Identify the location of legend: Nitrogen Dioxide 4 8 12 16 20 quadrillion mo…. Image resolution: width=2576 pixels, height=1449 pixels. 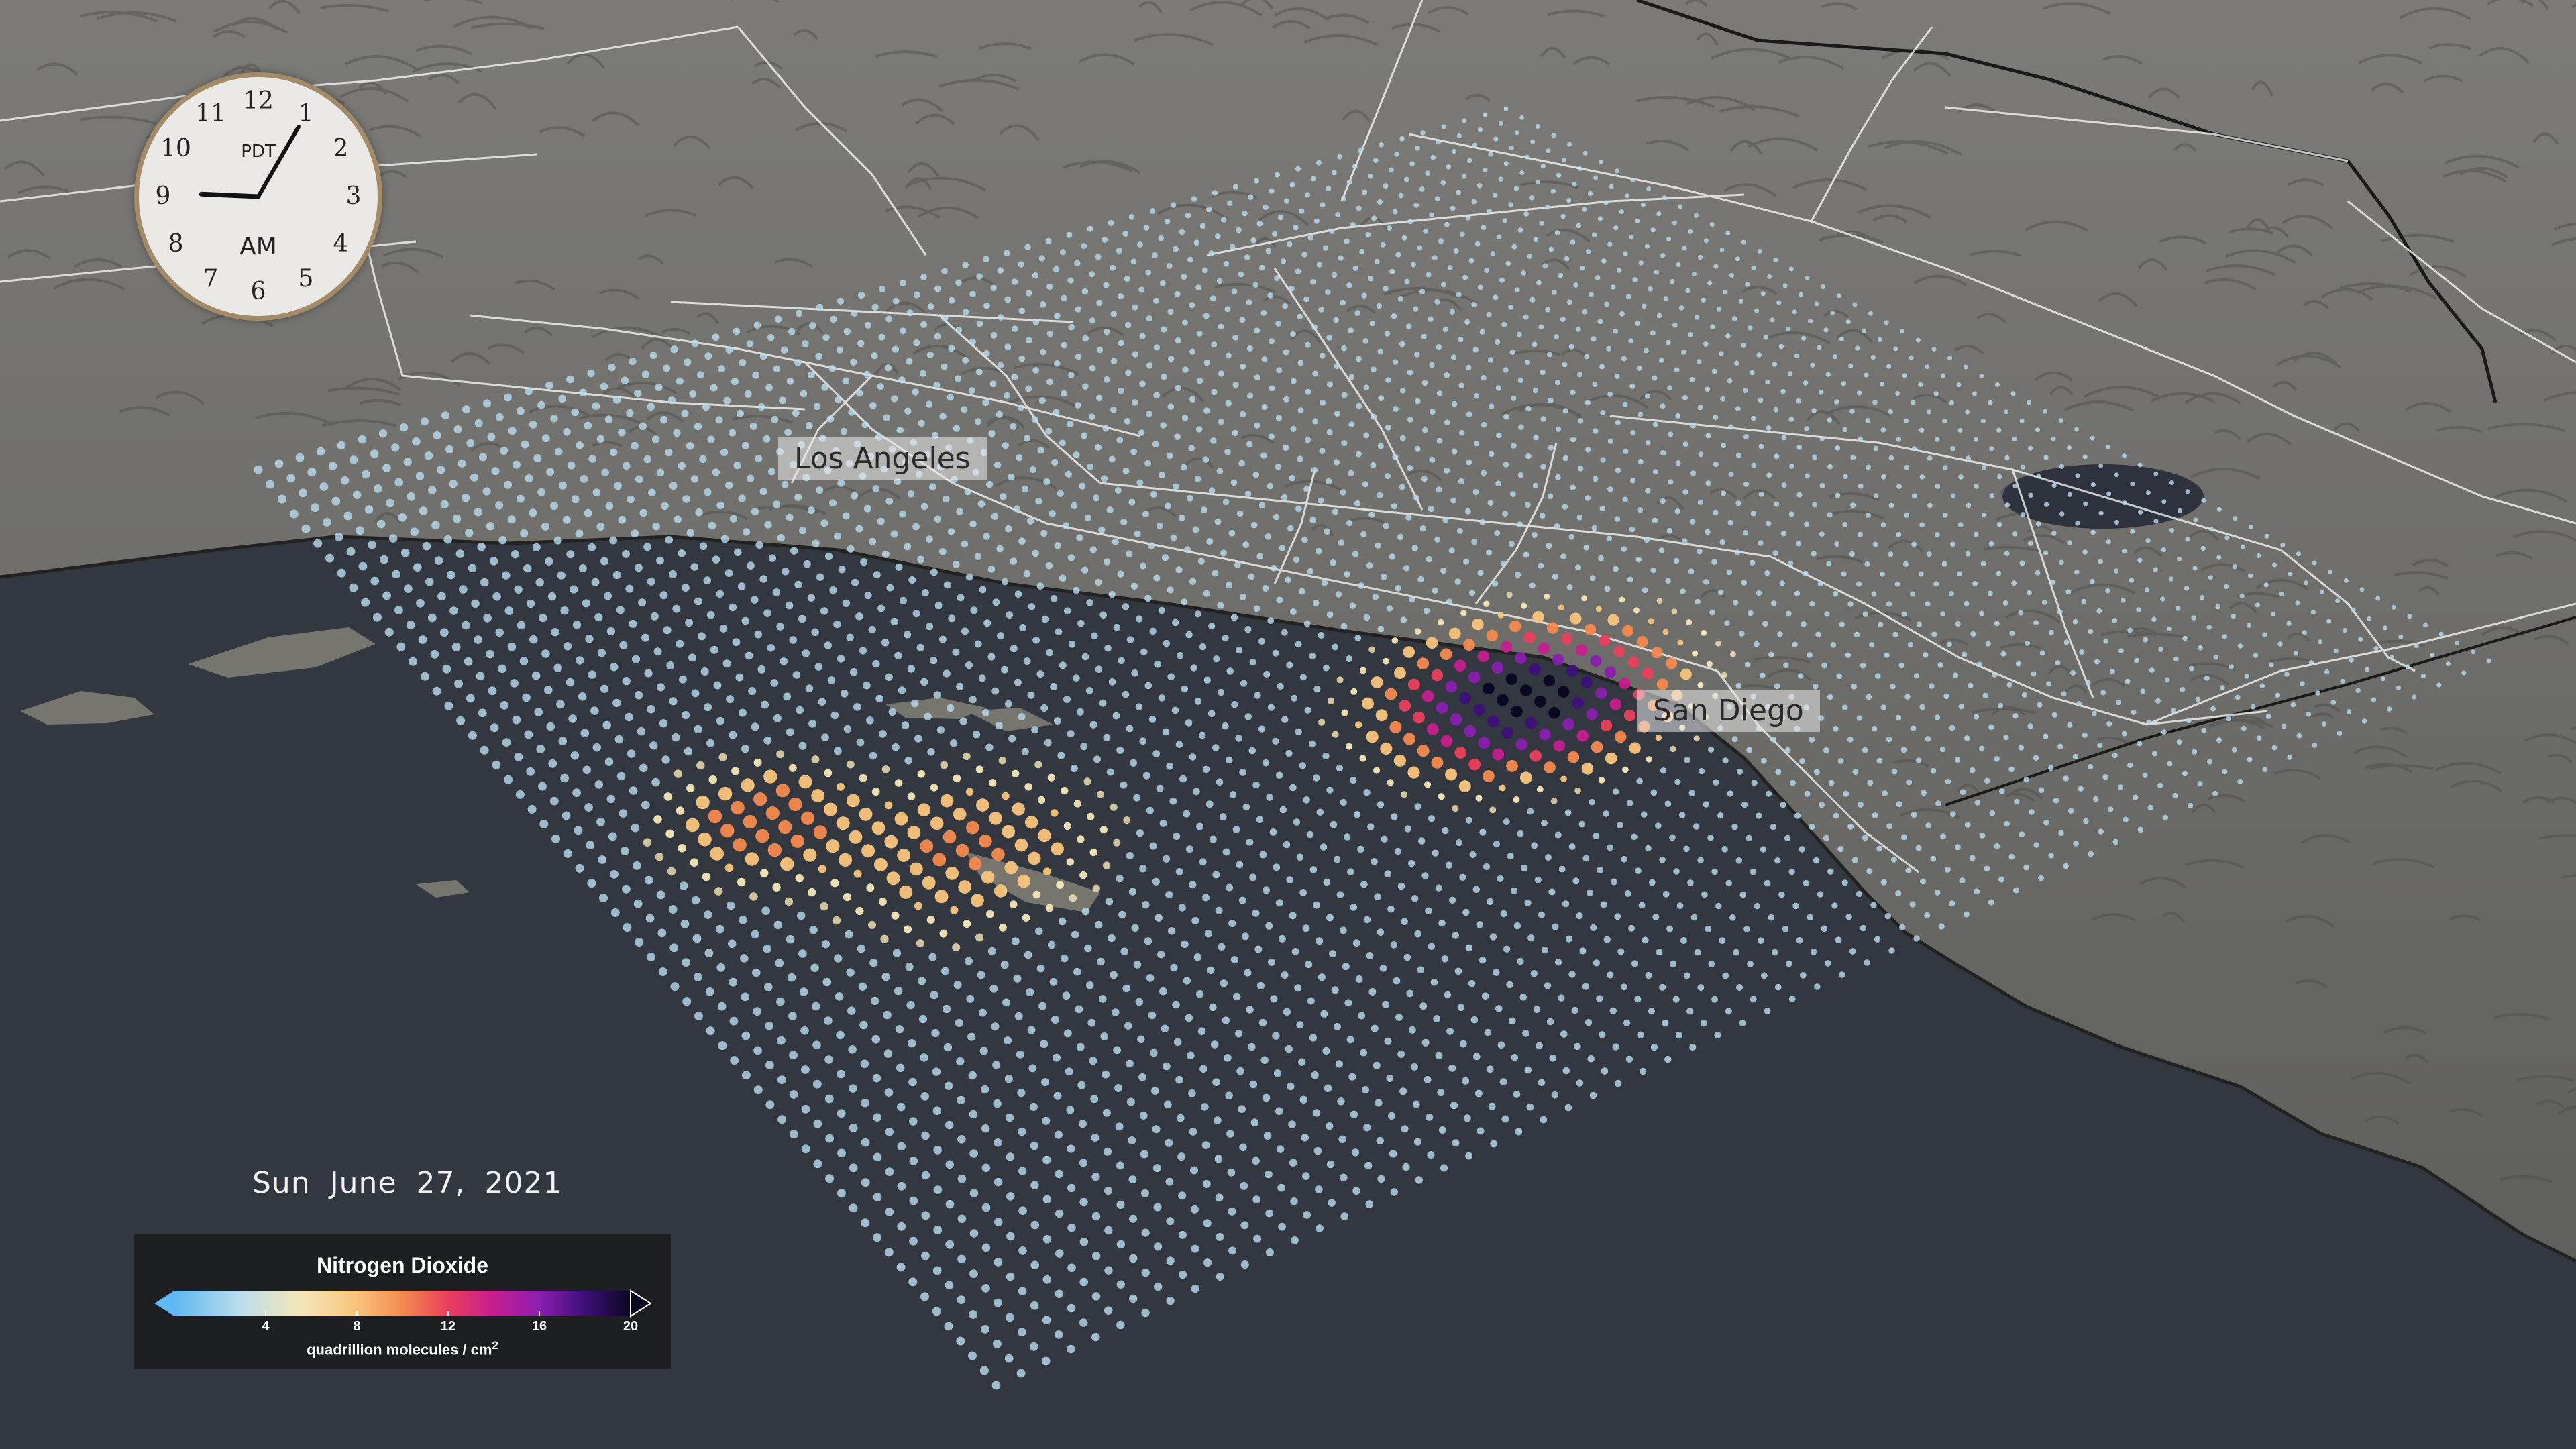
(402, 1301).